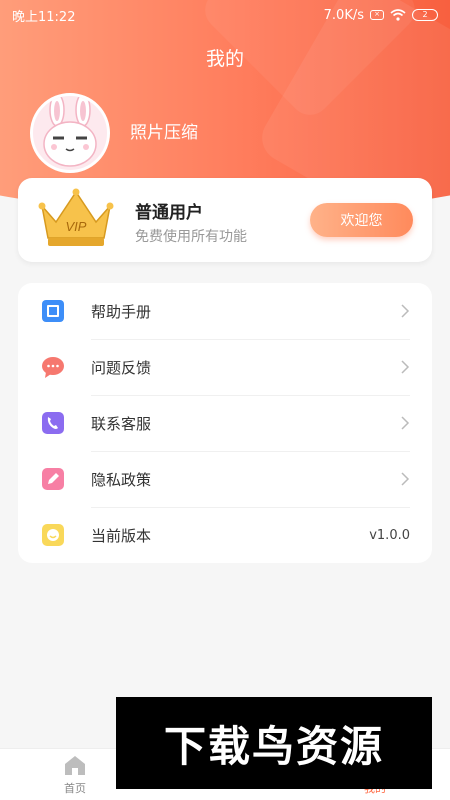 Image resolution: width=450 pixels, height=800 pixels. What do you see at coordinates (225, 479) in the screenshot?
I see `menu-item-privacy: 隐私政策` at bounding box center [225, 479].